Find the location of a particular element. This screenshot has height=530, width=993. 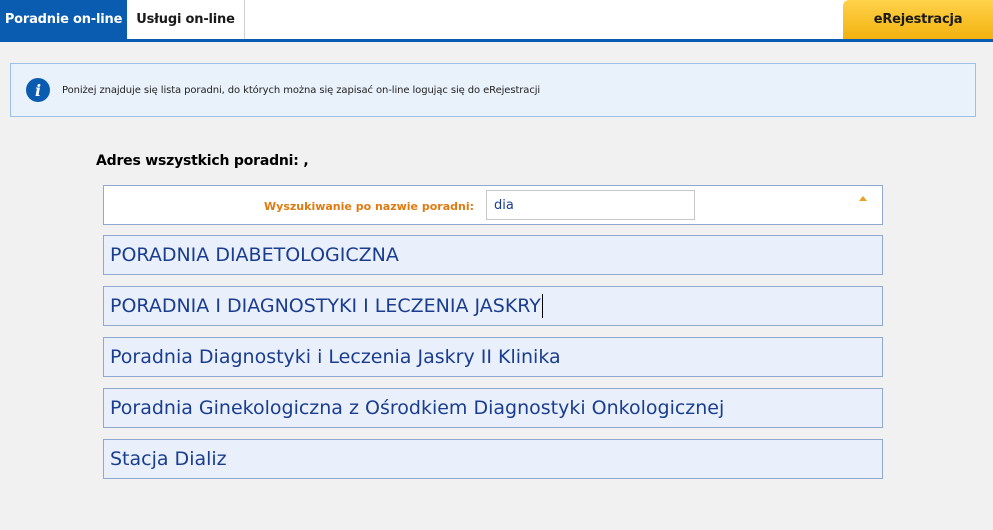

clinic-item: PORADNIA DIABETOLOGICZNA is located at coordinates (493, 255).